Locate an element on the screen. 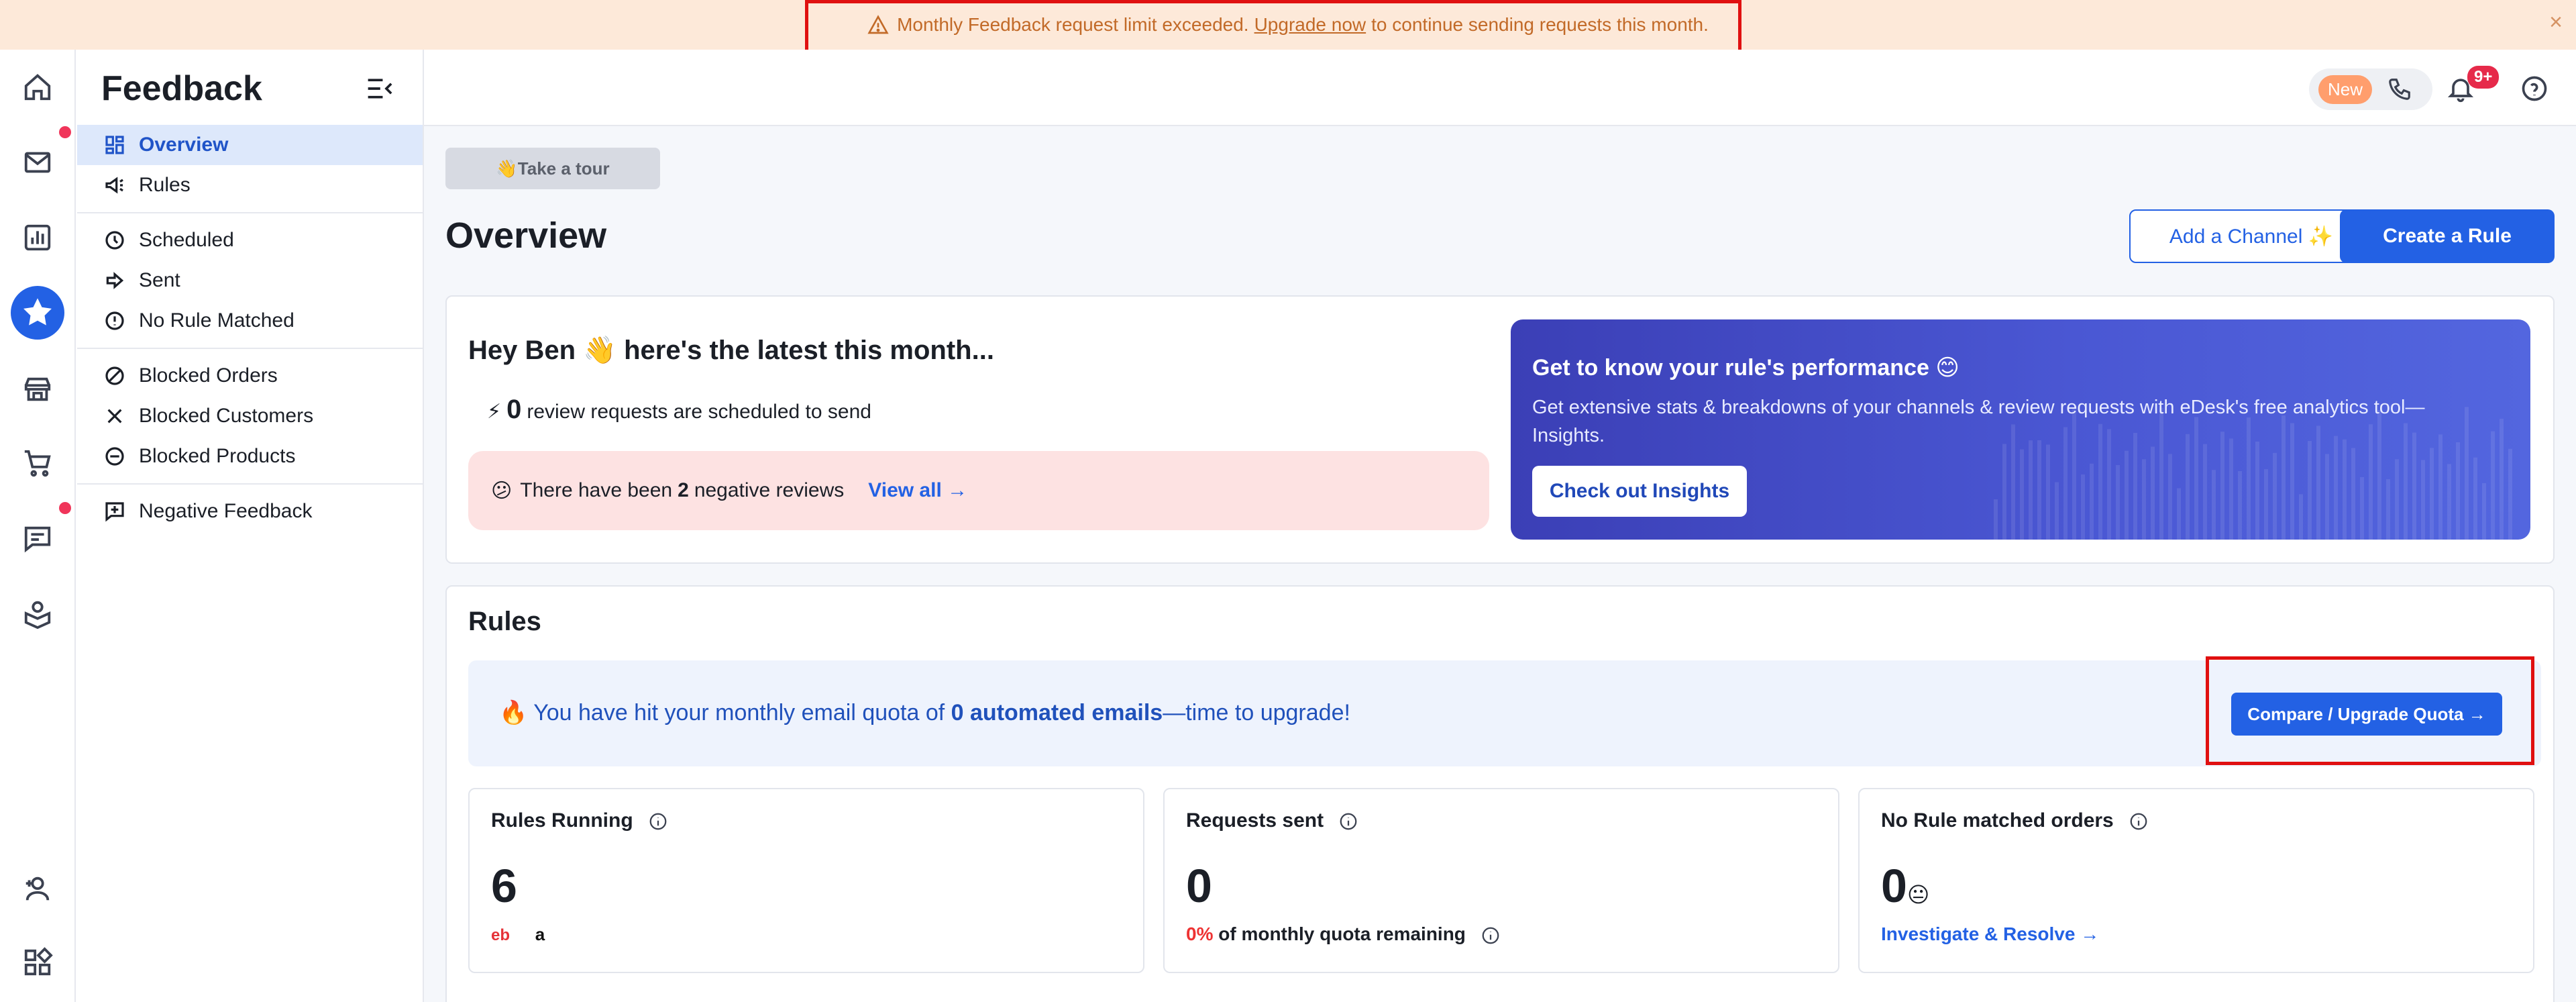 The height and width of the screenshot is (1002, 2576). confused-face-icon: 😕 is located at coordinates (502, 490).